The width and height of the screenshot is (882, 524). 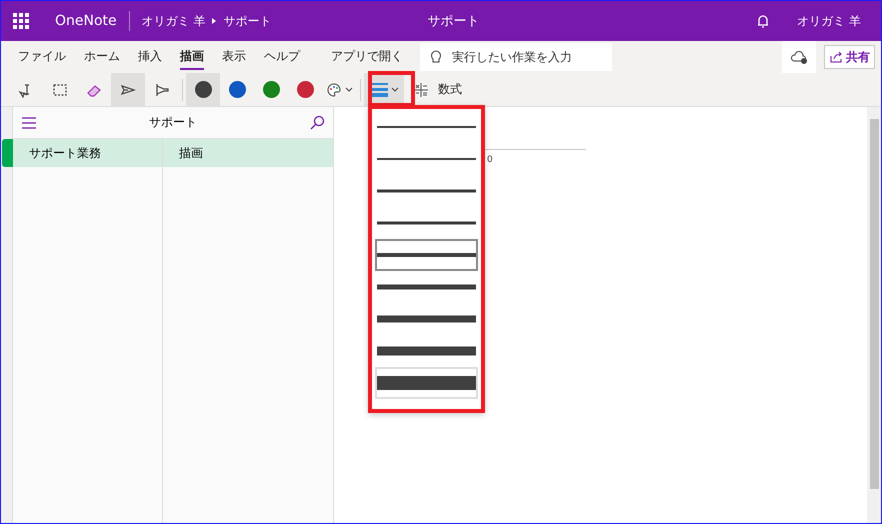 What do you see at coordinates (174, 21) in the screenshot?
I see `breadcrumb-notebook: オリガミ 羊` at bounding box center [174, 21].